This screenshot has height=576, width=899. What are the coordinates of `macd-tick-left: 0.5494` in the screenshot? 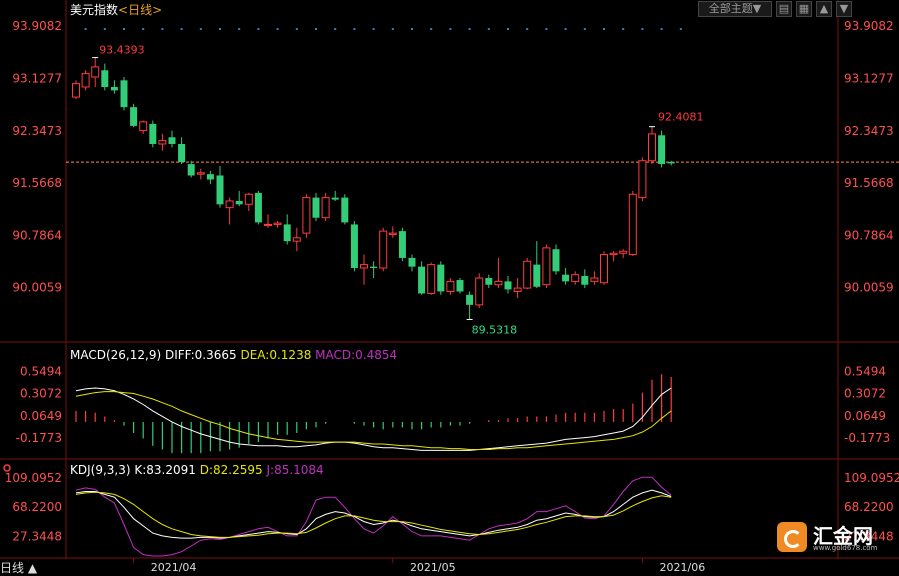 It's located at (41, 371).